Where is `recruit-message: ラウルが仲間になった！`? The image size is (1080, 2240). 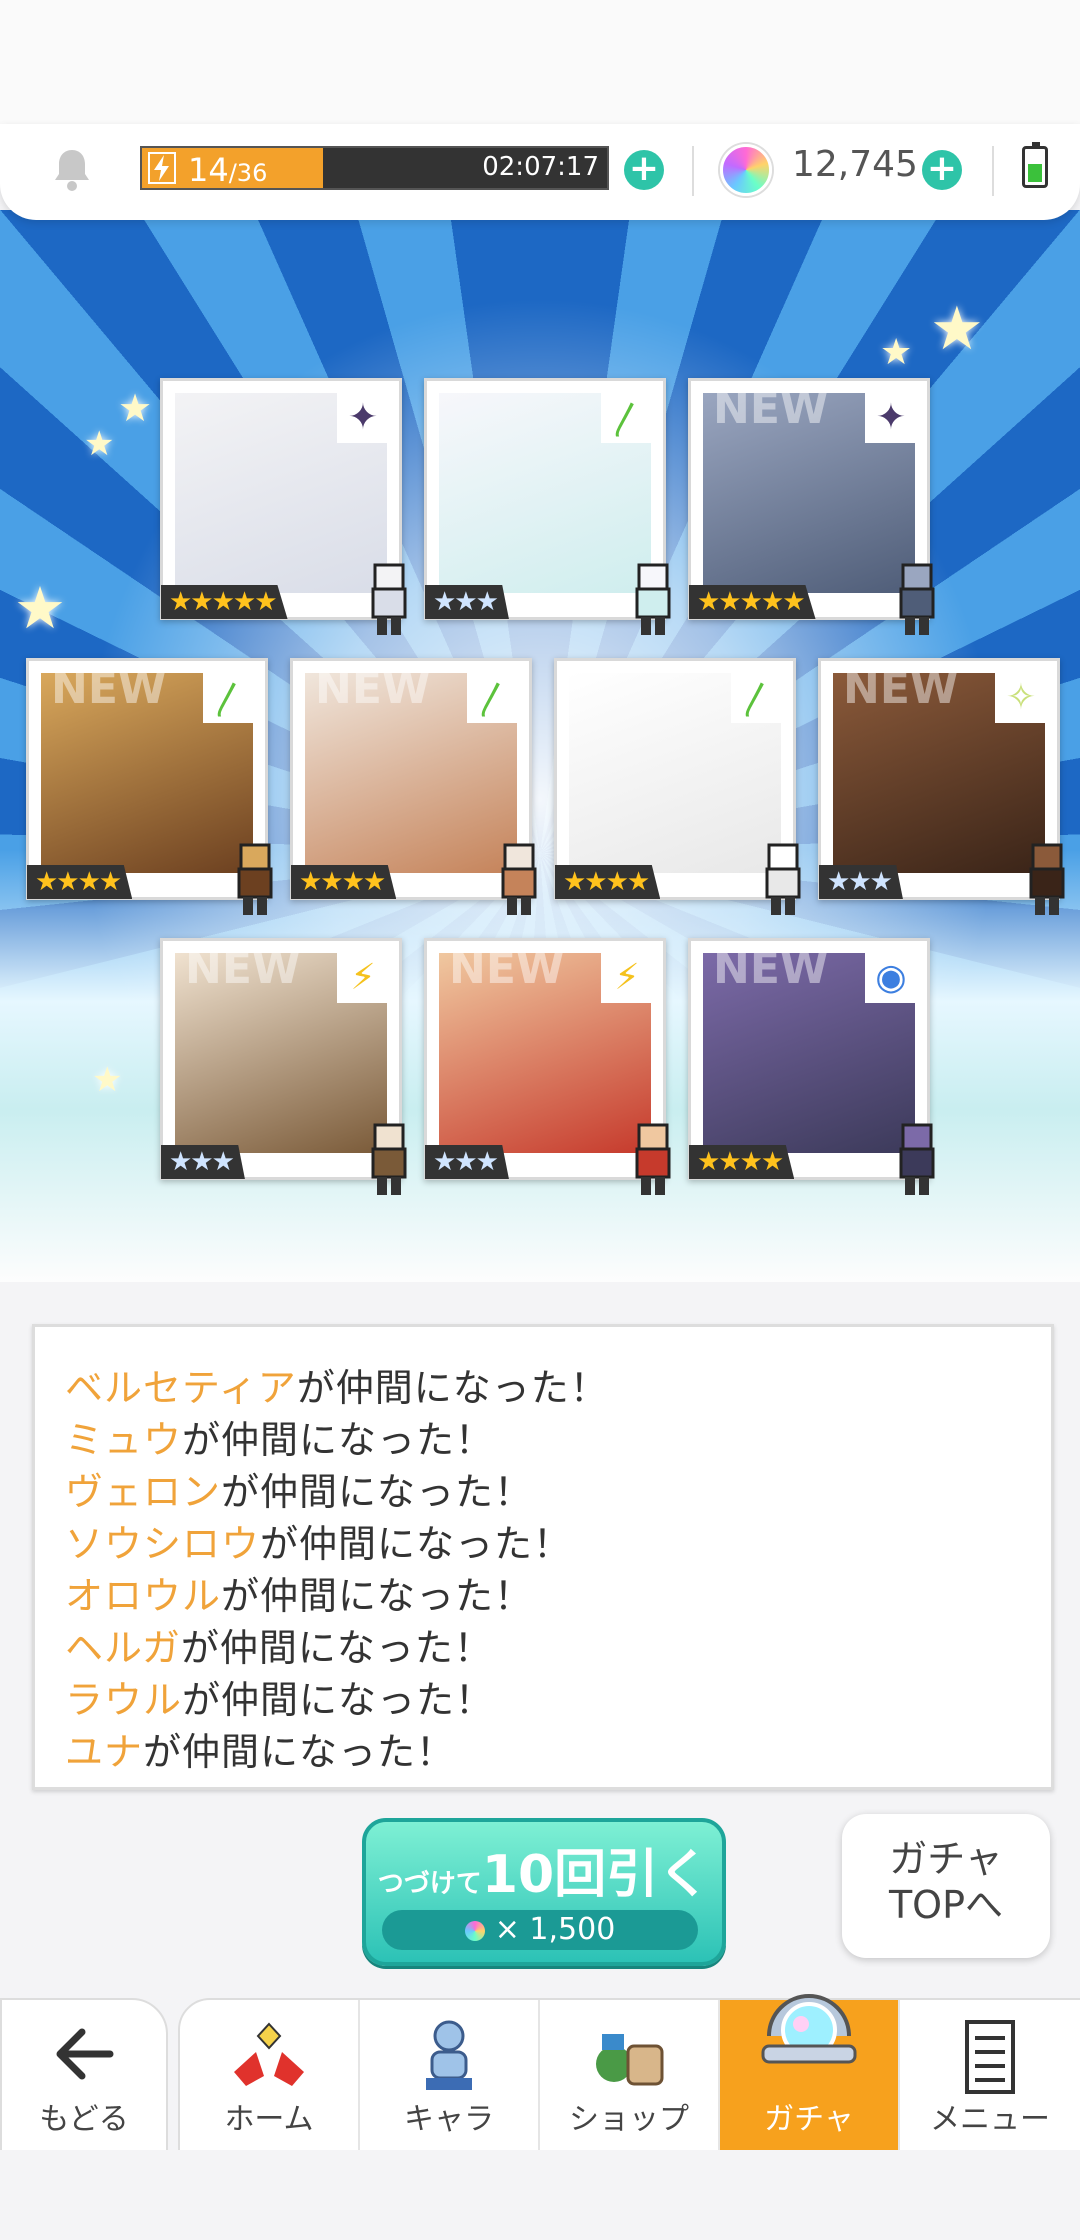 recruit-message: ラウルが仲間になった！ is located at coordinates (279, 1696).